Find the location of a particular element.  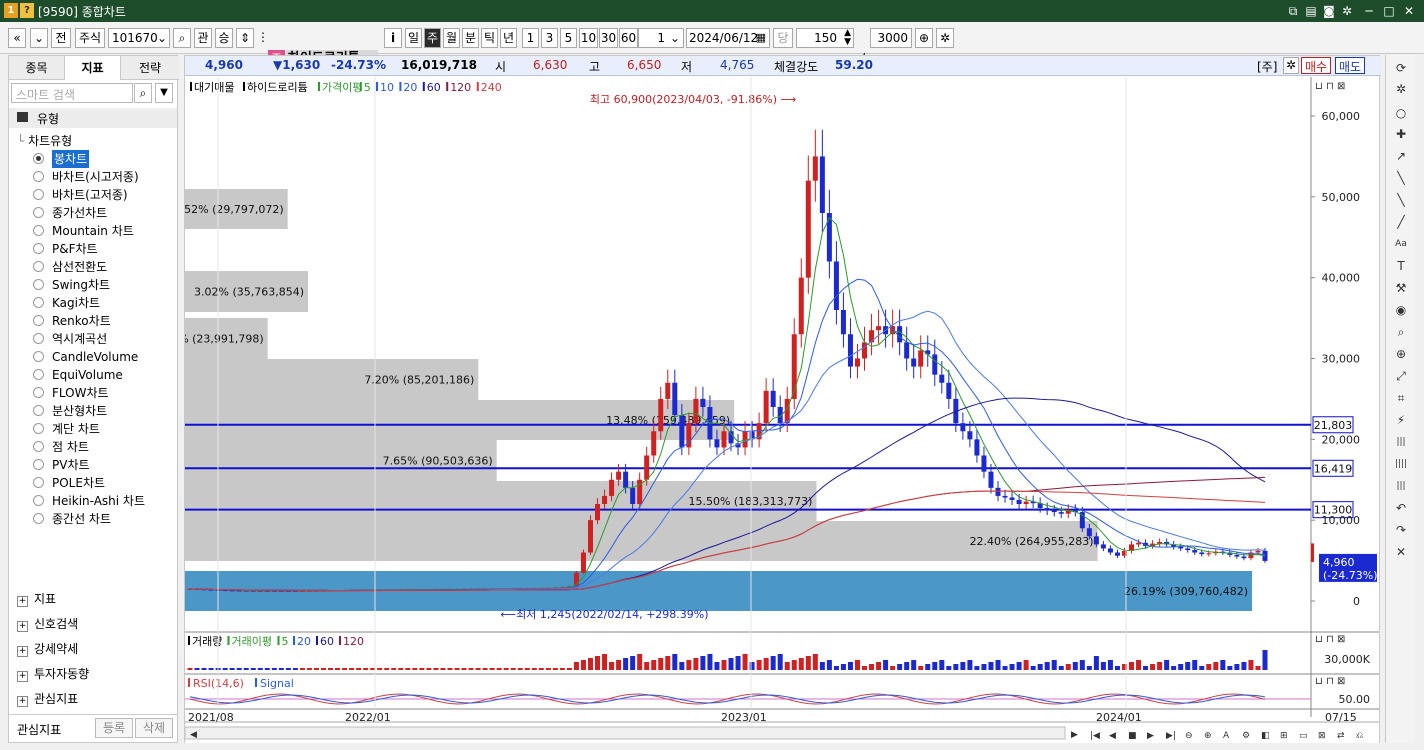

calendar-icon: ▦ is located at coordinates (761, 38).